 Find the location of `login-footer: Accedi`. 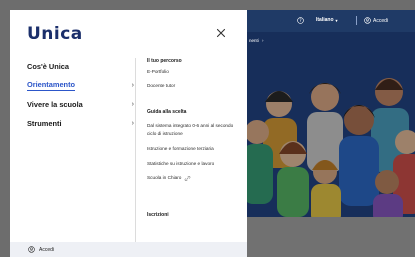

login-footer: Accedi is located at coordinates (128, 249).